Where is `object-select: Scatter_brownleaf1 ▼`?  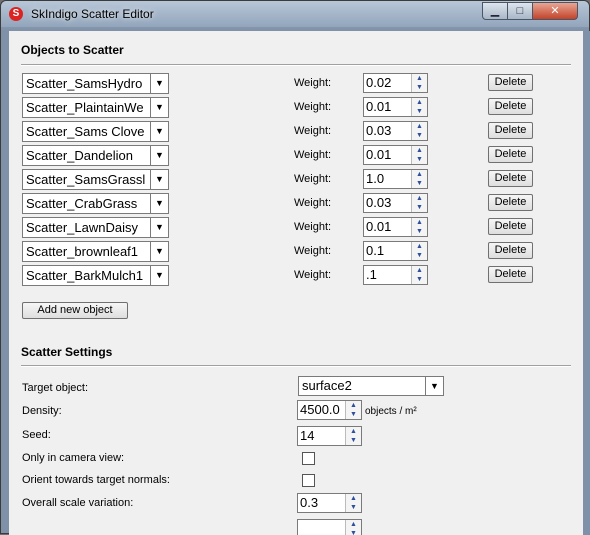 object-select: Scatter_brownleaf1 ▼ is located at coordinates (95, 251).